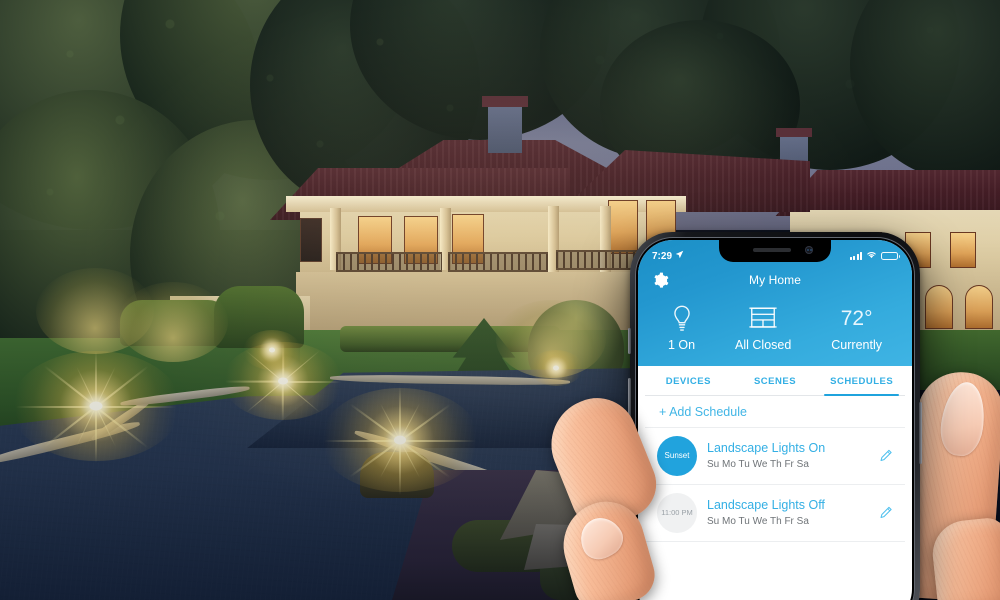  I want to click on app-title-bar: My Home, so click(775, 280).